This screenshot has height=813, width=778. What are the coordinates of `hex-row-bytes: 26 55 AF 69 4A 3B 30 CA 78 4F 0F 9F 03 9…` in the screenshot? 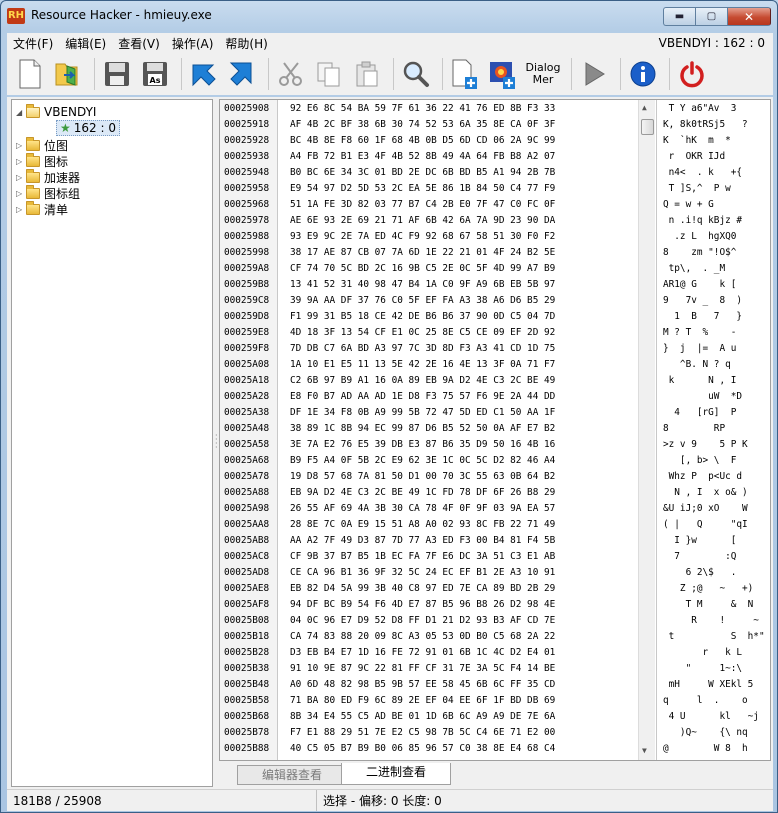 It's located at (422, 509).